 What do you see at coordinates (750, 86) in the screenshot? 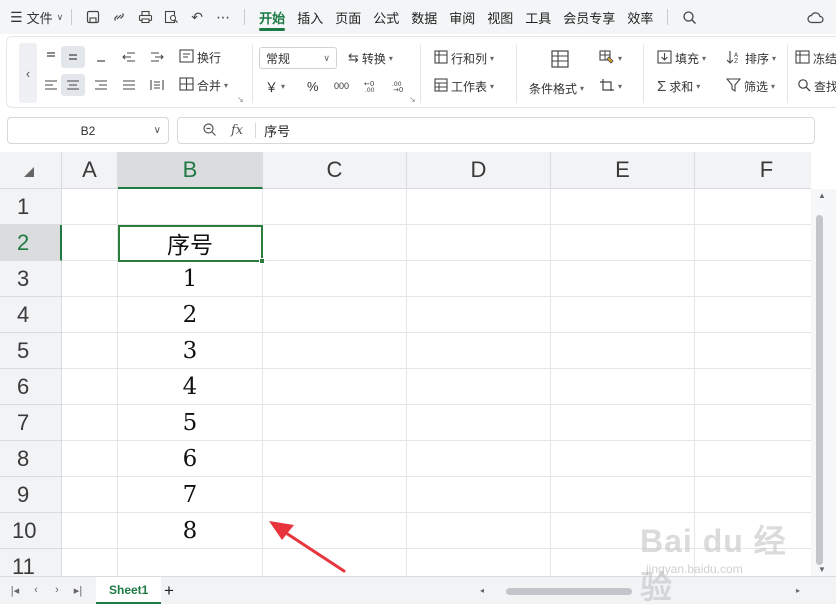
I see `filter-button: 筛选 ▾` at bounding box center [750, 86].